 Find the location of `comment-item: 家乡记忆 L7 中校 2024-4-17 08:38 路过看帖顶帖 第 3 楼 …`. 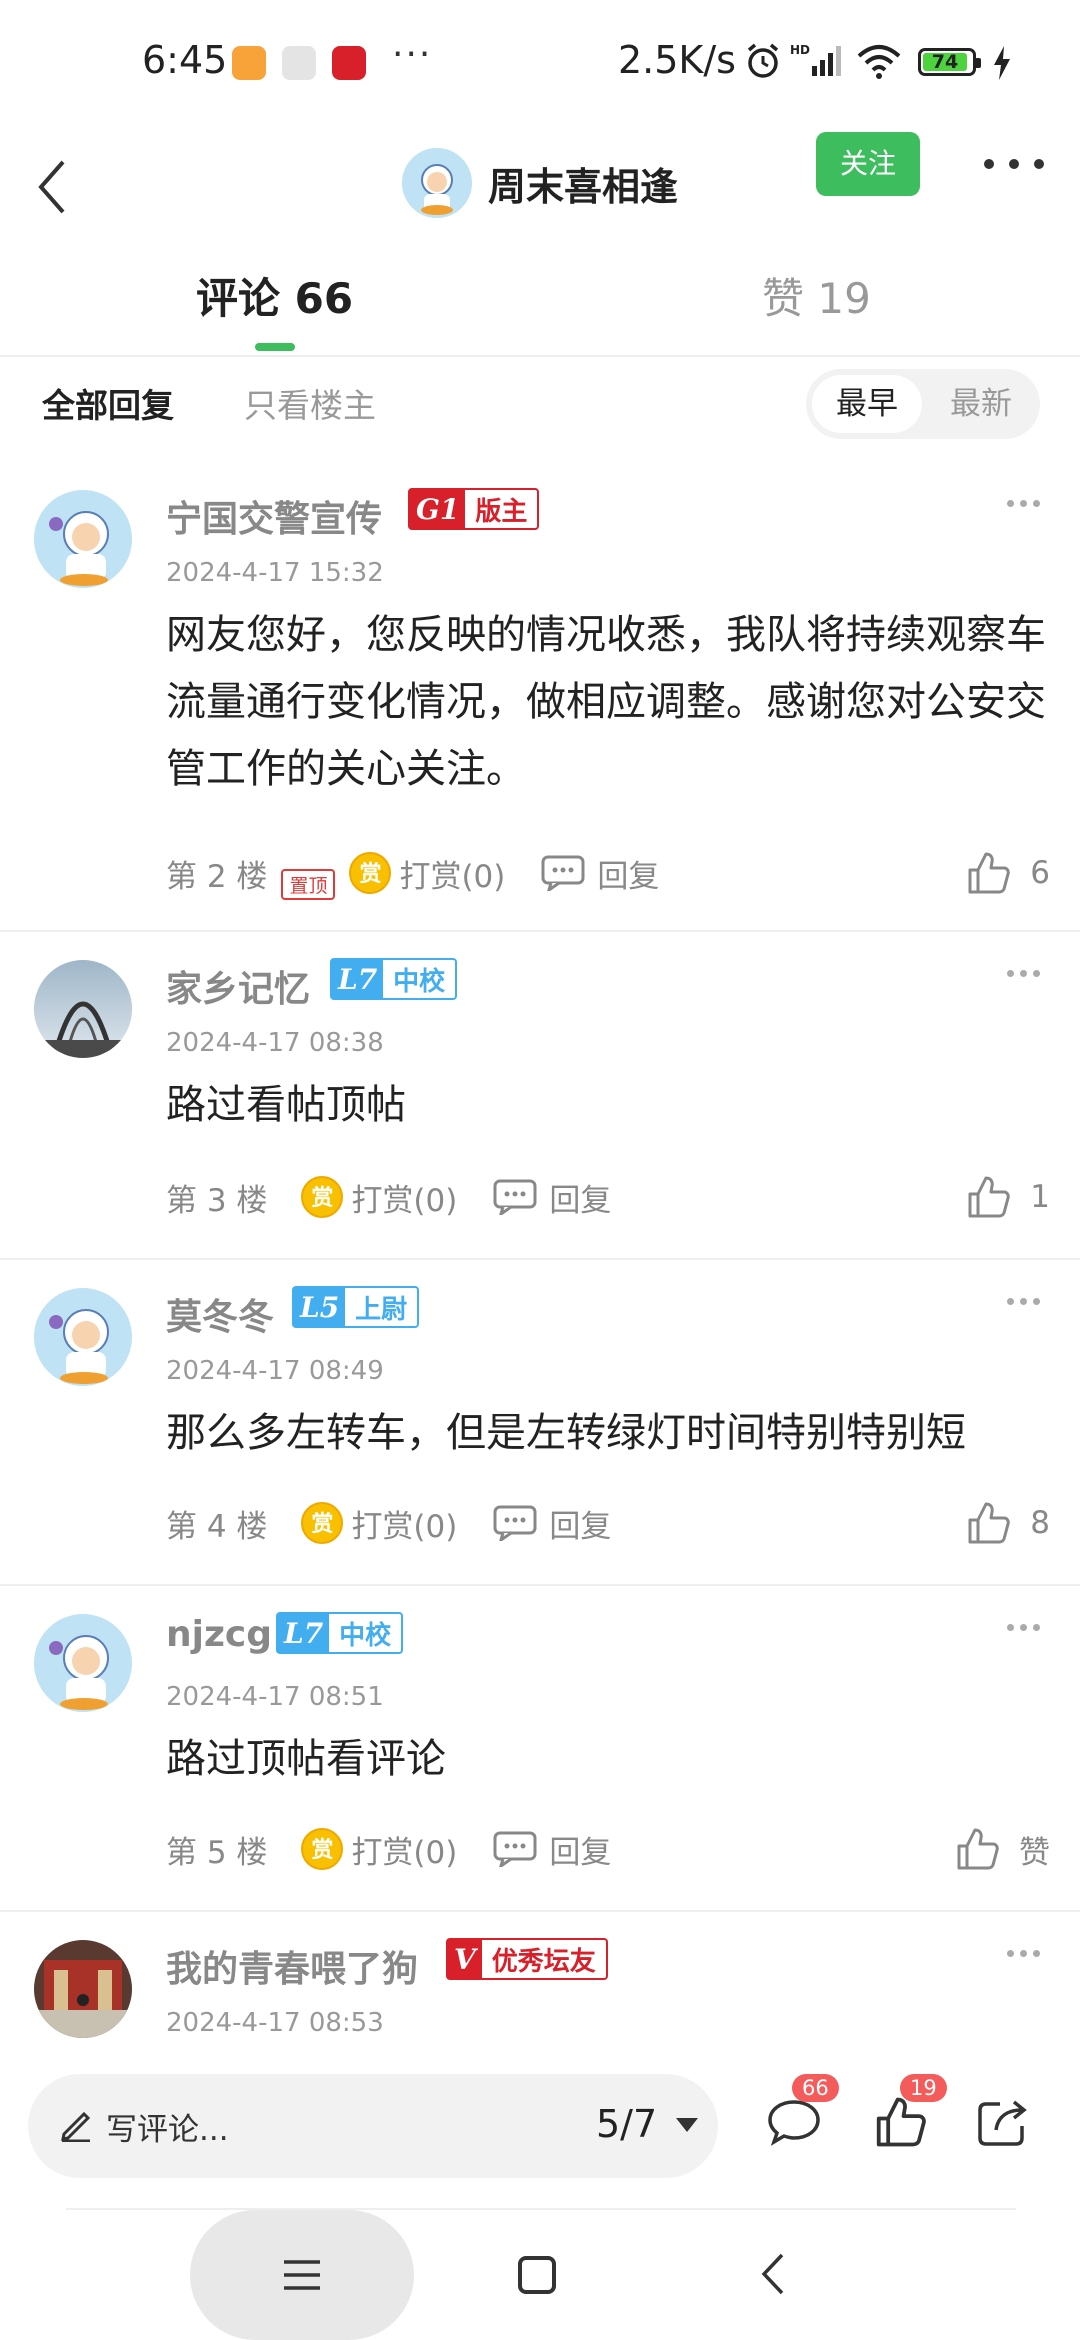

comment-item: 家乡记忆 L7 中校 2024-4-17 08:38 路过看帖顶帖 第 3 楼 … is located at coordinates (540, 1095).